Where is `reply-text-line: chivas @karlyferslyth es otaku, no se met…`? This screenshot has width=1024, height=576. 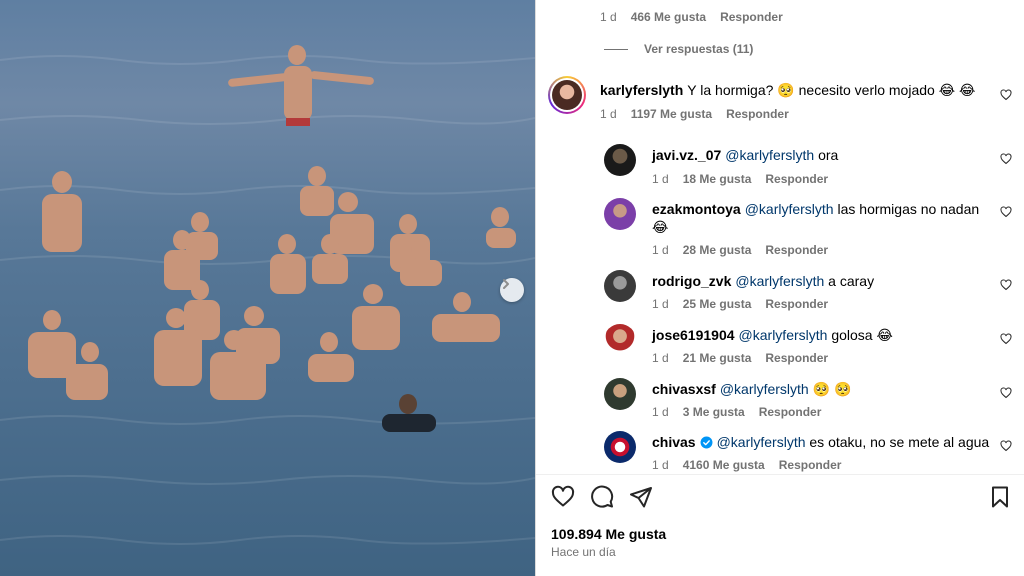
reply-text-line: chivas @karlyferslyth es otaku, no se met… is located at coordinates (822, 442).